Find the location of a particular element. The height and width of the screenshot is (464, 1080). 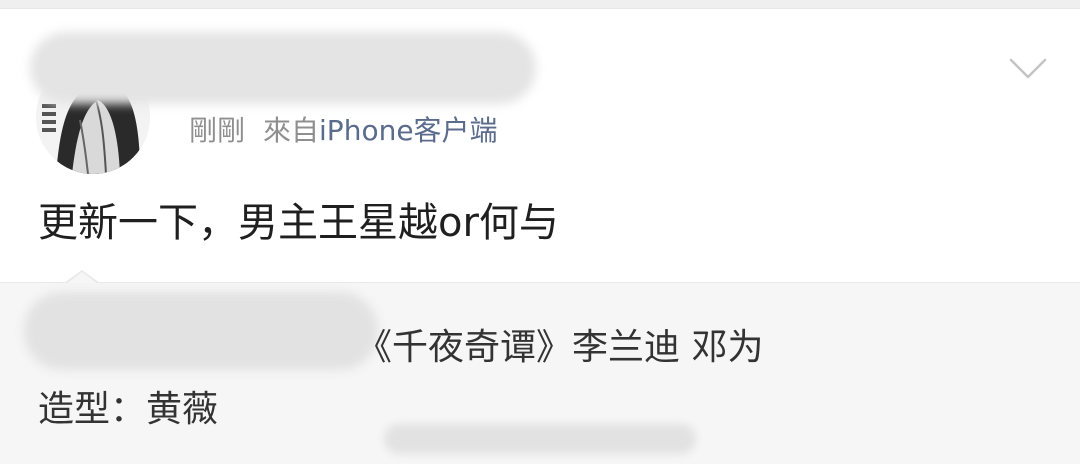

repost-text-line-1: 《千夜奇谭》李兰迪 邓为 is located at coordinates (560, 347).